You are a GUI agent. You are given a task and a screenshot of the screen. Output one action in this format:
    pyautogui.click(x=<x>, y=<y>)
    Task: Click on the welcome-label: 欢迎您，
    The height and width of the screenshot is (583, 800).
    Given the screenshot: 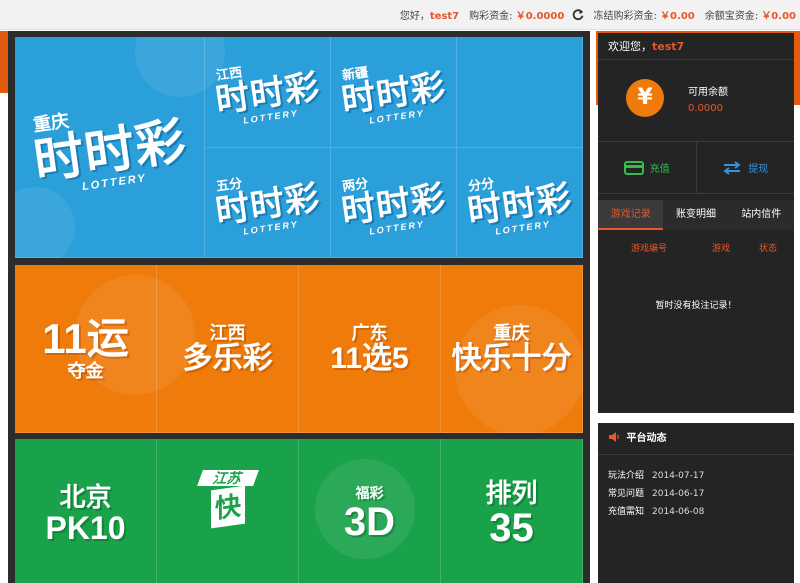 What is the action you would take?
    pyautogui.click(x=630, y=46)
    